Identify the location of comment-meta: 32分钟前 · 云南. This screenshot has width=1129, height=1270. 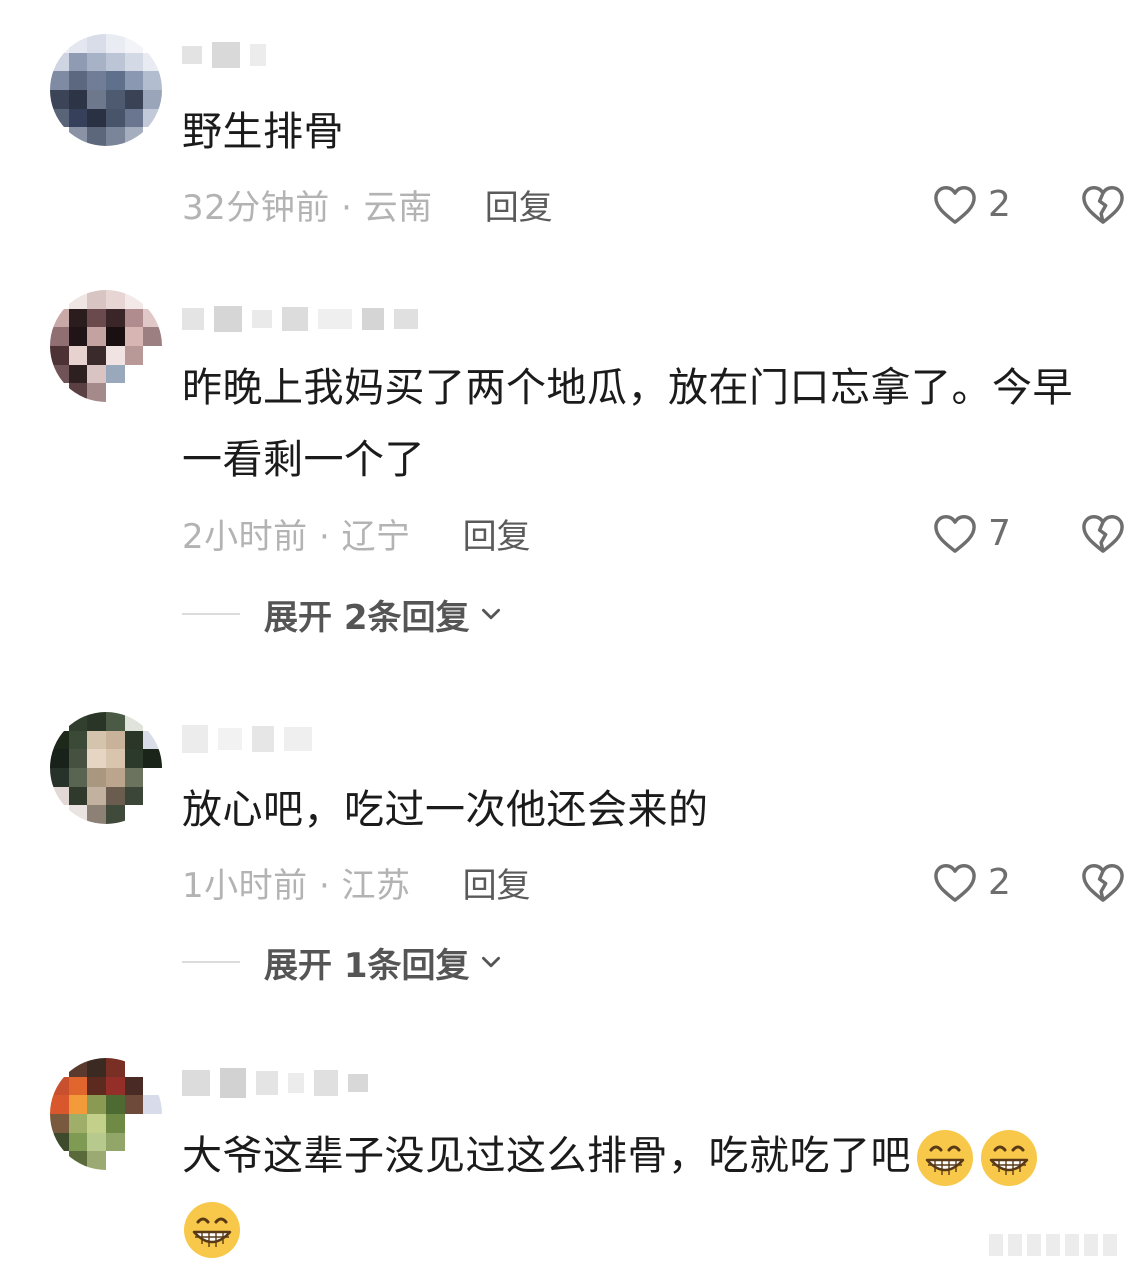
(307, 207).